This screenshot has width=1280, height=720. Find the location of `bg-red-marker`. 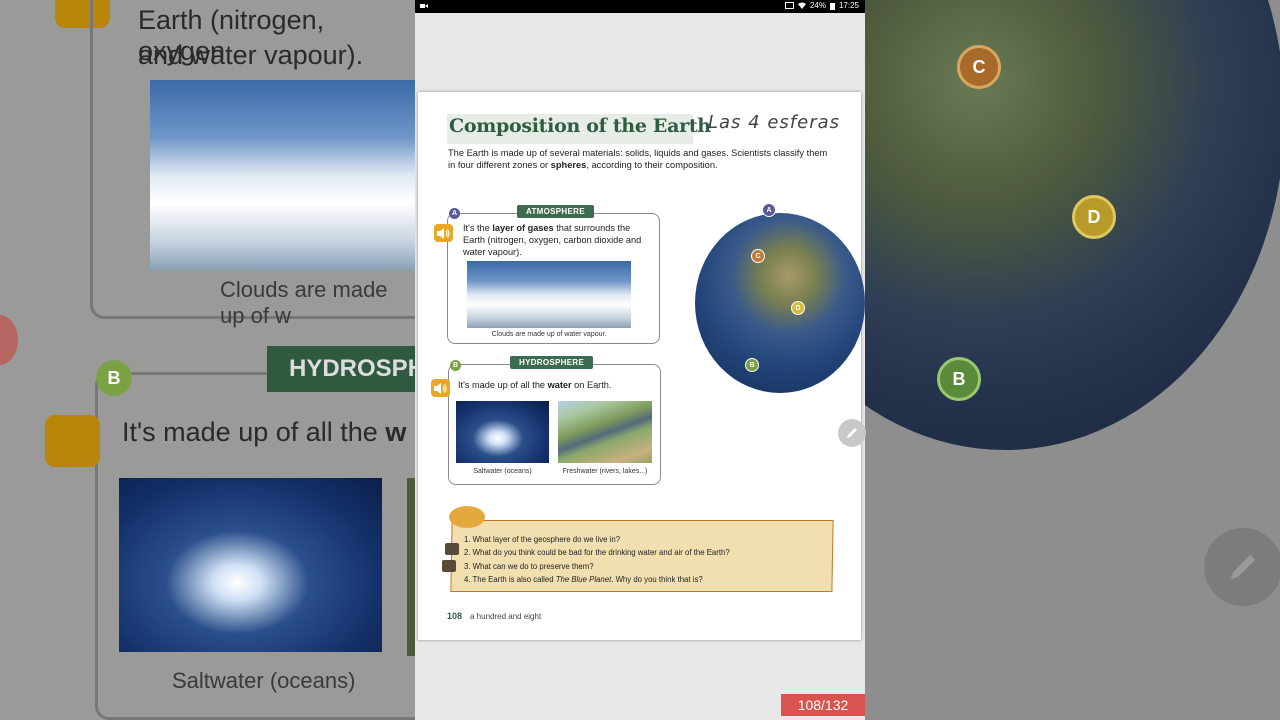

bg-red-marker is located at coordinates (9, 340).